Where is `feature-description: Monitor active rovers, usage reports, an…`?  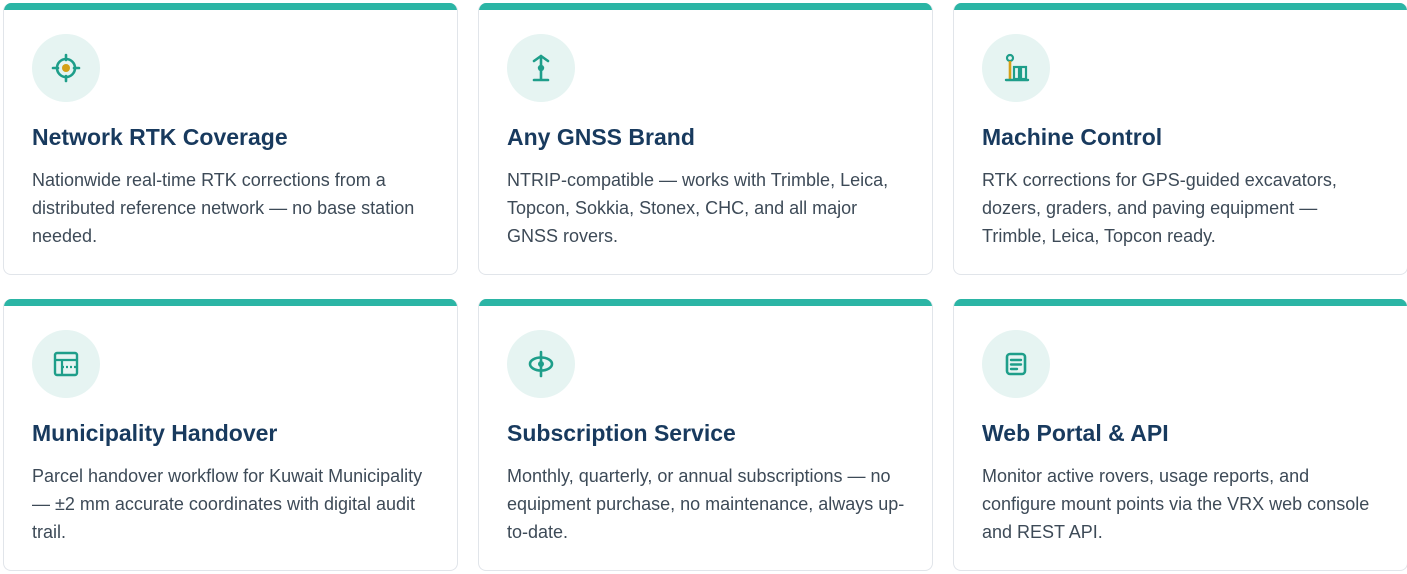 feature-description: Monitor active rovers, usage reports, an… is located at coordinates (1176, 504).